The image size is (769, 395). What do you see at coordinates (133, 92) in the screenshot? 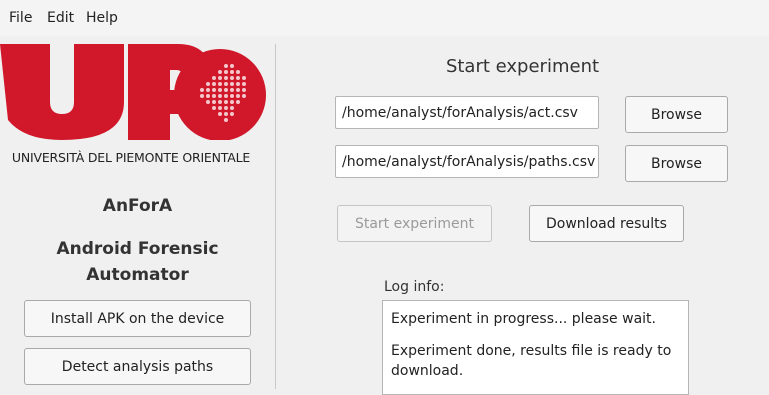
I see `upo-logo-icon` at bounding box center [133, 92].